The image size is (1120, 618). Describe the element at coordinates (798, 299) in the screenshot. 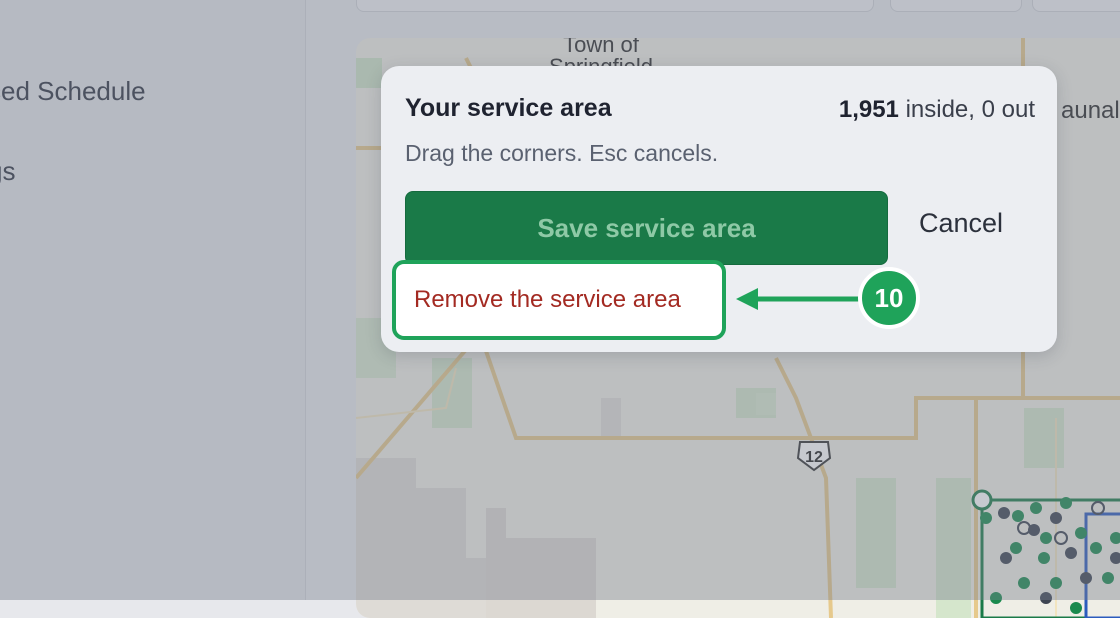

I see `callout-arrow` at that location.